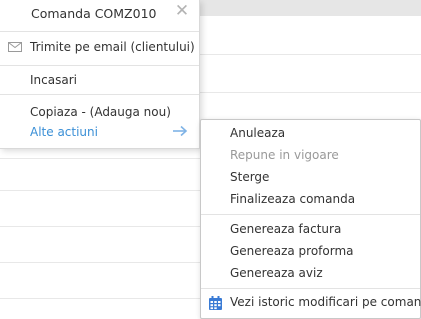 This screenshot has width=421, height=319. What do you see at coordinates (292, 251) in the screenshot?
I see `generate-proforma-item: Genereaza proforma` at bounding box center [292, 251].